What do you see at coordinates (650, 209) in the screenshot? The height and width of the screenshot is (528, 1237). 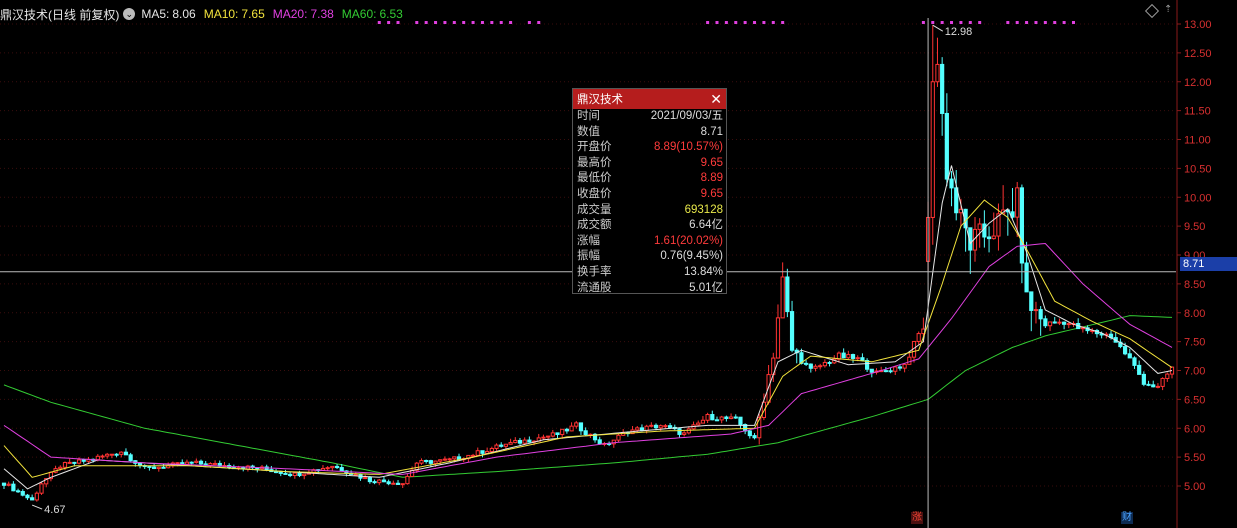 I see `popup-row: 成交量 693128` at bounding box center [650, 209].